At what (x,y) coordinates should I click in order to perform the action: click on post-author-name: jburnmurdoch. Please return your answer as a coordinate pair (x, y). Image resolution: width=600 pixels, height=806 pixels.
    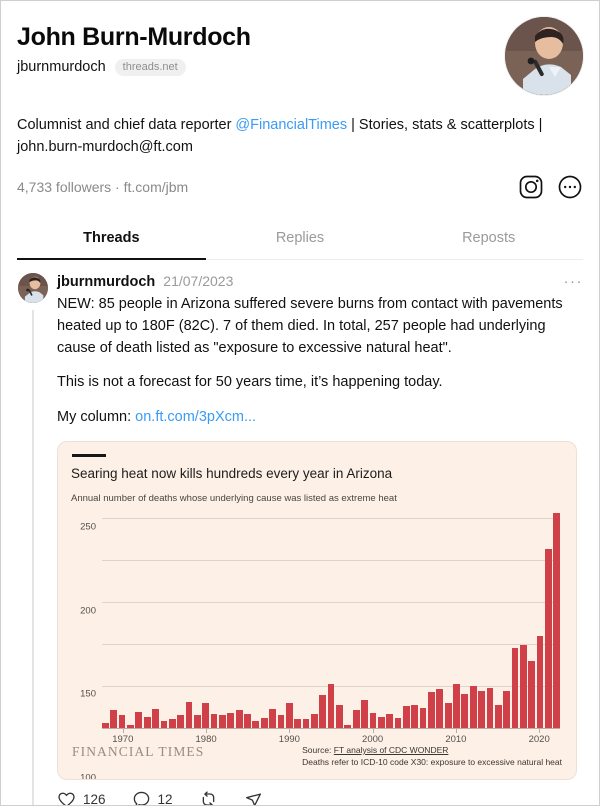
    Looking at the image, I should click on (106, 282).